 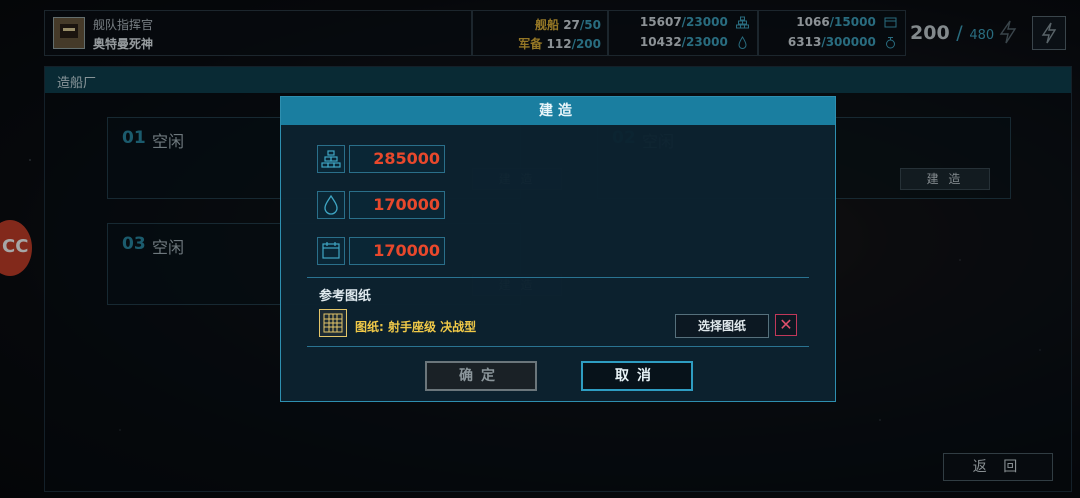 I want to click on confirm-button: 确定, so click(x=481, y=376).